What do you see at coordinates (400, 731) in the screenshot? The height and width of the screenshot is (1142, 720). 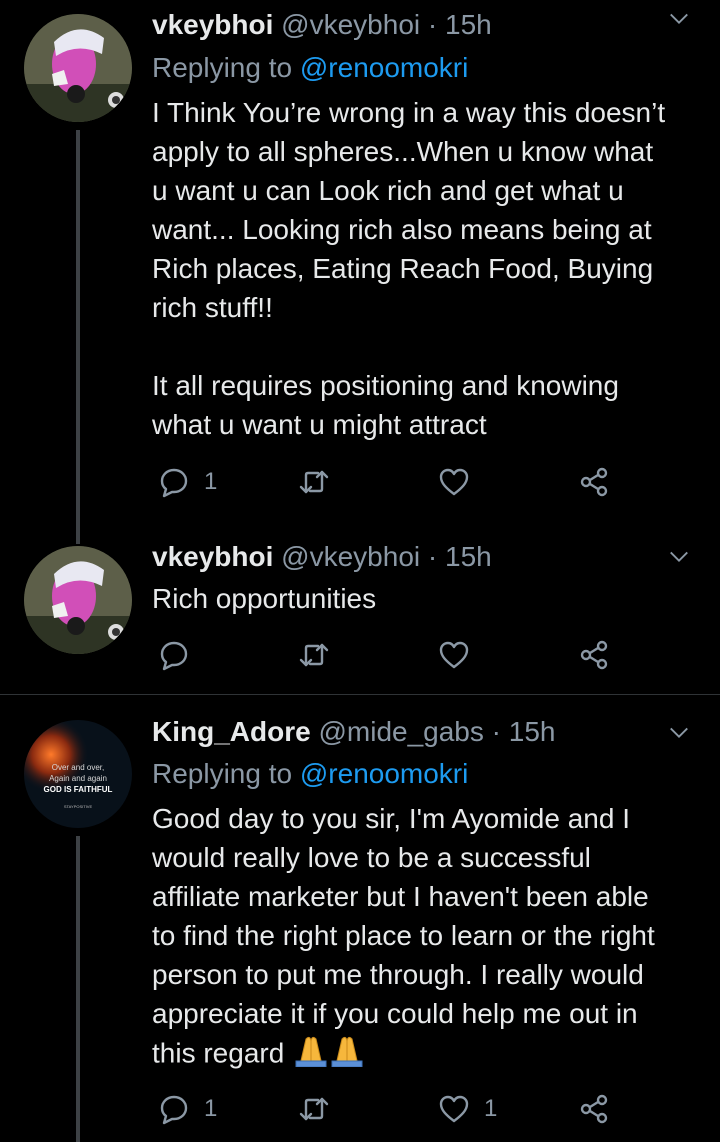 I see `handle: @mide_gabs` at bounding box center [400, 731].